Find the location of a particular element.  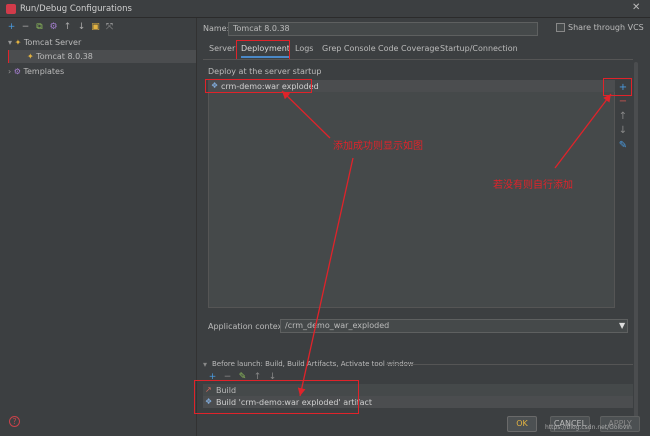

annotation-center: 添加成功则显示如图 is located at coordinates (378, 146).